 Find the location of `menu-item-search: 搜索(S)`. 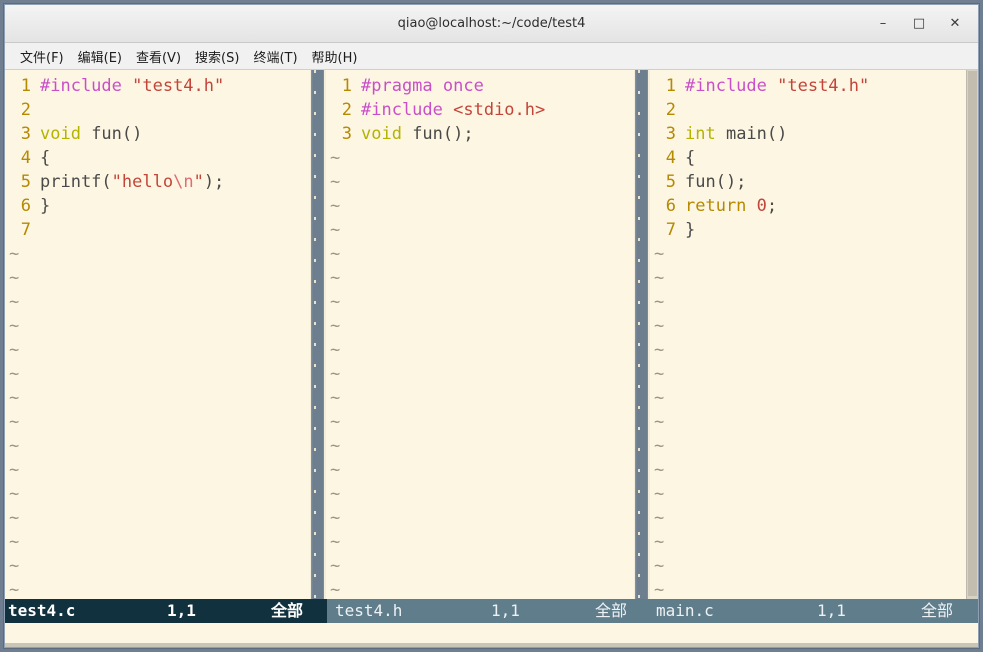

menu-item-search: 搜索(S) is located at coordinates (217, 56).